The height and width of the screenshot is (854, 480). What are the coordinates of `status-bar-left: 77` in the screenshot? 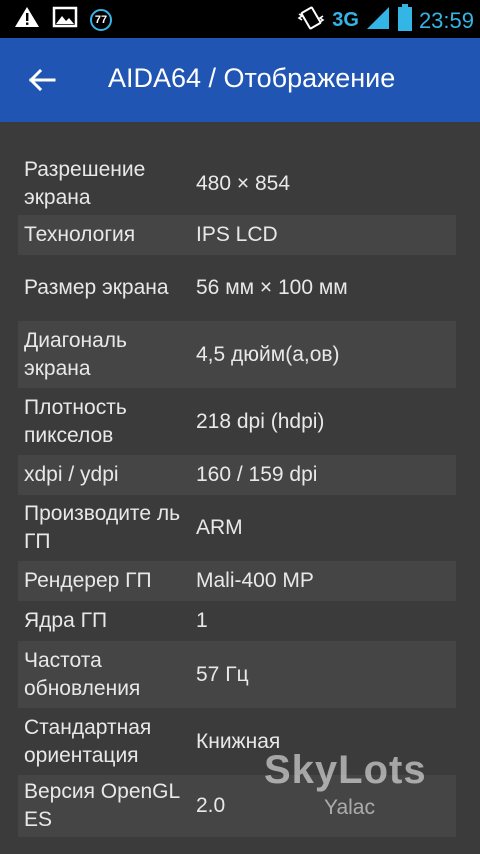 It's located at (63, 19).